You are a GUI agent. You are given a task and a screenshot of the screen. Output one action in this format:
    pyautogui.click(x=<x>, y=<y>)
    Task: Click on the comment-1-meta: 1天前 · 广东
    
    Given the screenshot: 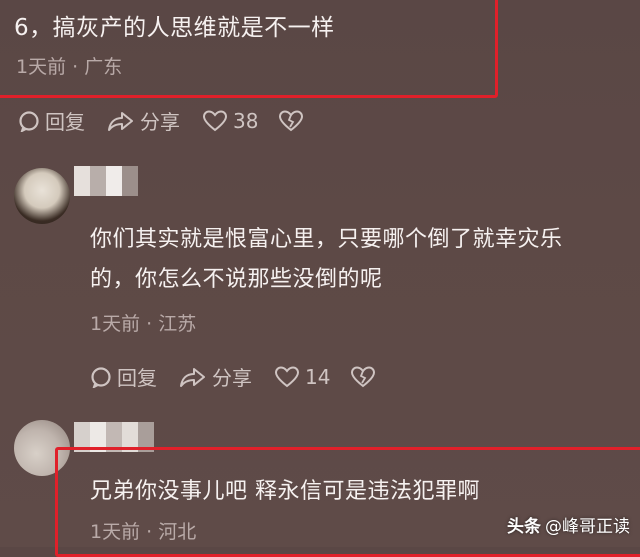 What is the action you would take?
    pyautogui.click(x=69, y=67)
    